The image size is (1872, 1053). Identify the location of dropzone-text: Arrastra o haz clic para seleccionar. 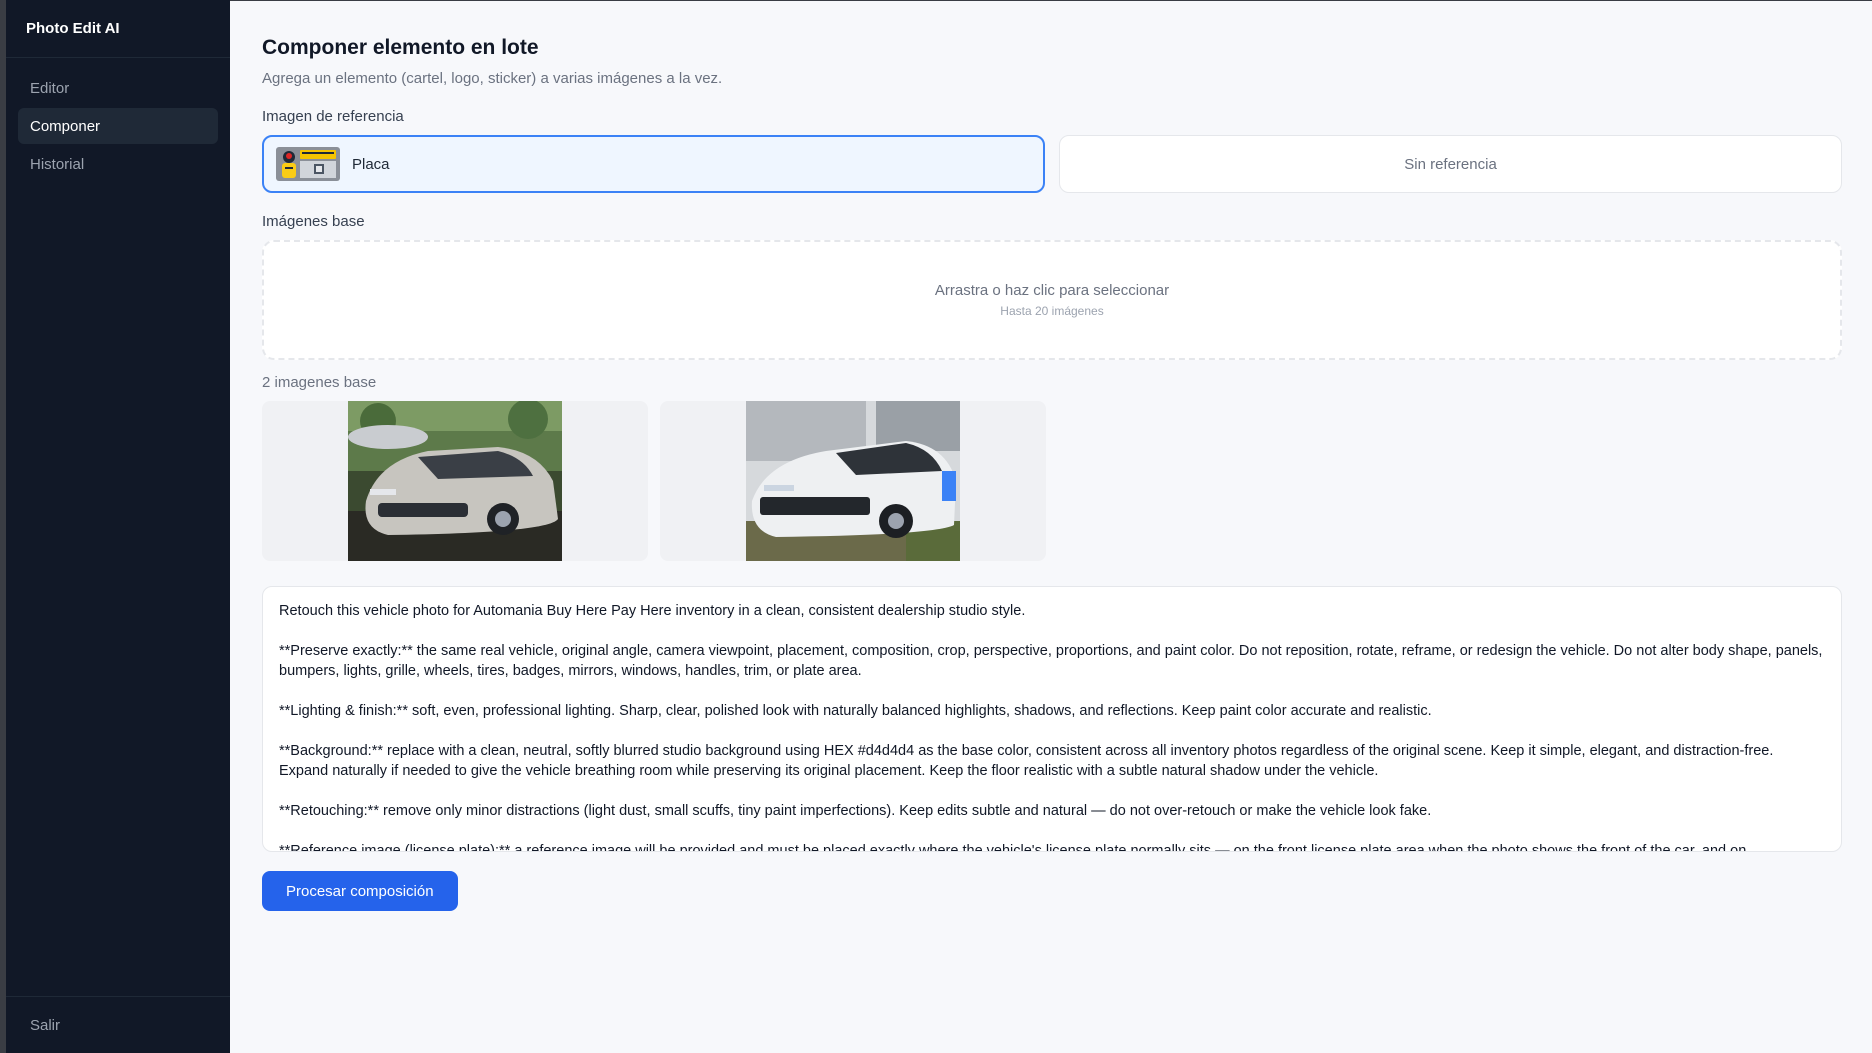
(1052, 290).